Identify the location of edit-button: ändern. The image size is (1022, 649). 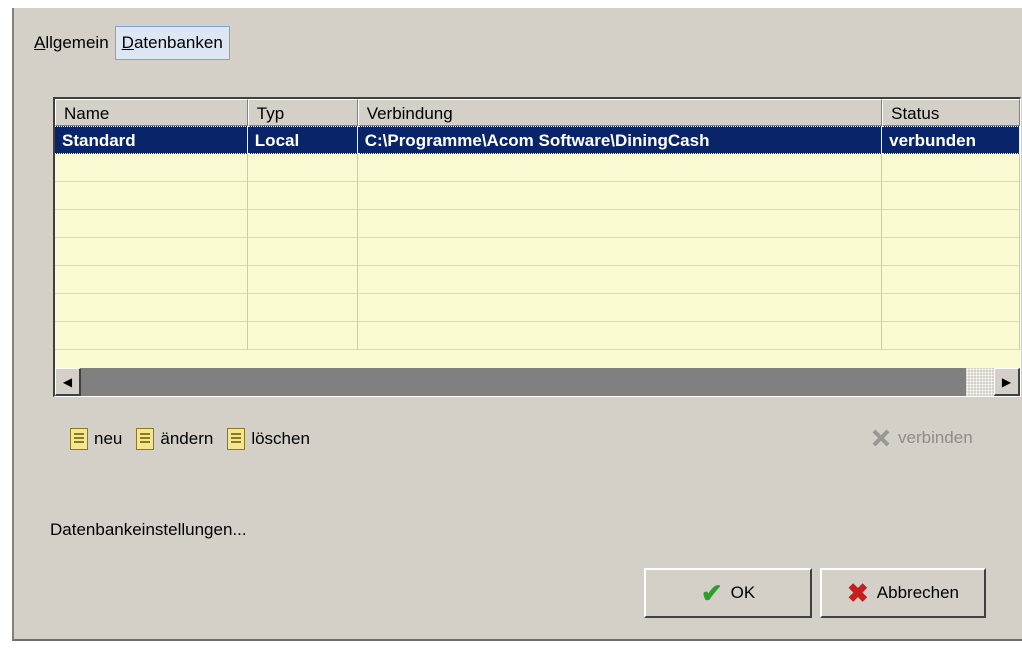
(174, 439).